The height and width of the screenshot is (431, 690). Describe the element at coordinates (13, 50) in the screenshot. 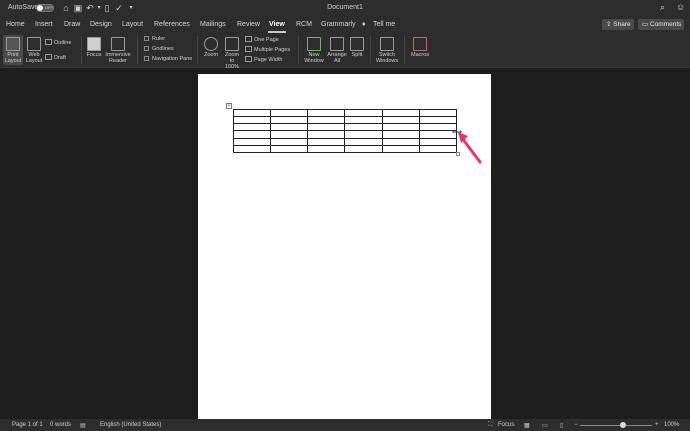

I see `print-layout-button: Print Layout` at that location.